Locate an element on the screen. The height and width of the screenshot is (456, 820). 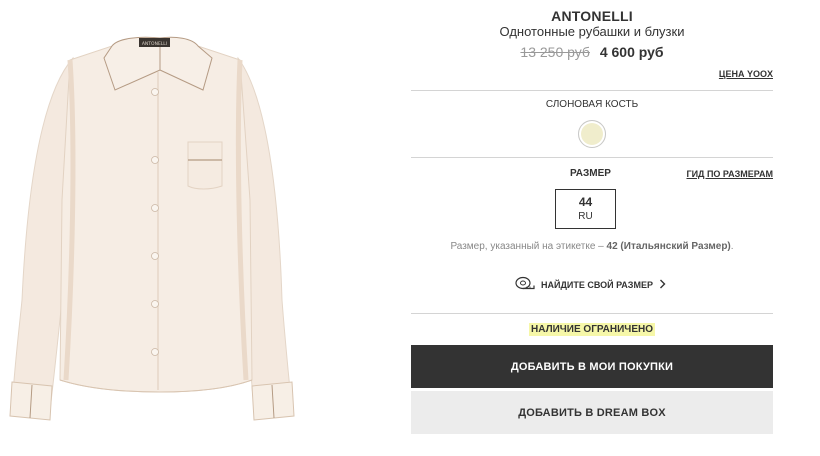
size-note-label-size: 42 (Итальянский Размер) is located at coordinates (668, 246).